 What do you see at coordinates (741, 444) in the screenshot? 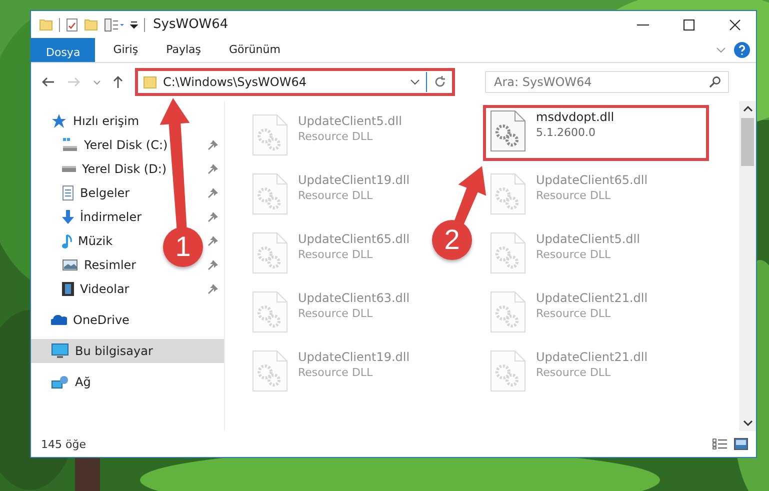
I see `large-icons-view-icon` at bounding box center [741, 444].